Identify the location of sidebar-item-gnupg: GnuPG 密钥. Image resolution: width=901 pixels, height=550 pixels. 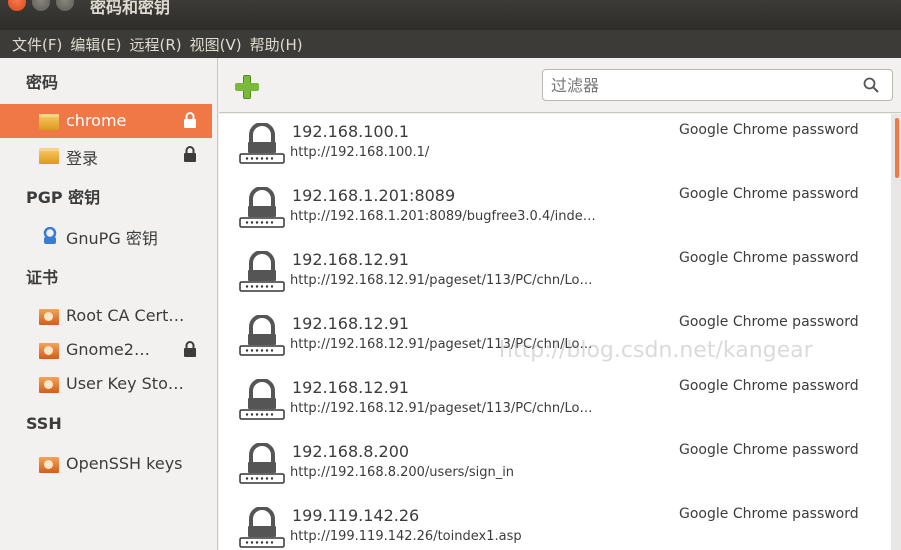
(106, 235).